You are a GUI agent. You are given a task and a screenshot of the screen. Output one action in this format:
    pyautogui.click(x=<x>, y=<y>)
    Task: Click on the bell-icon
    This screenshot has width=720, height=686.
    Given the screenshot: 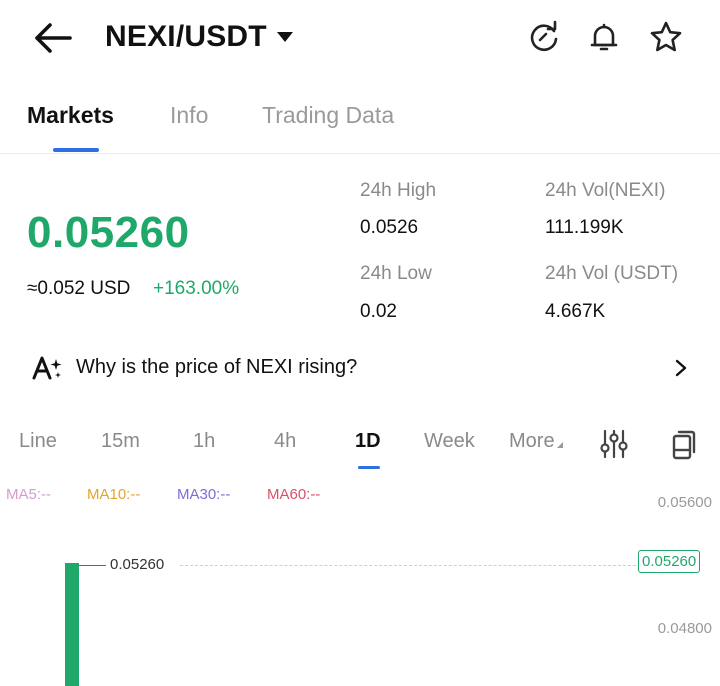 What is the action you would take?
    pyautogui.click(x=604, y=37)
    